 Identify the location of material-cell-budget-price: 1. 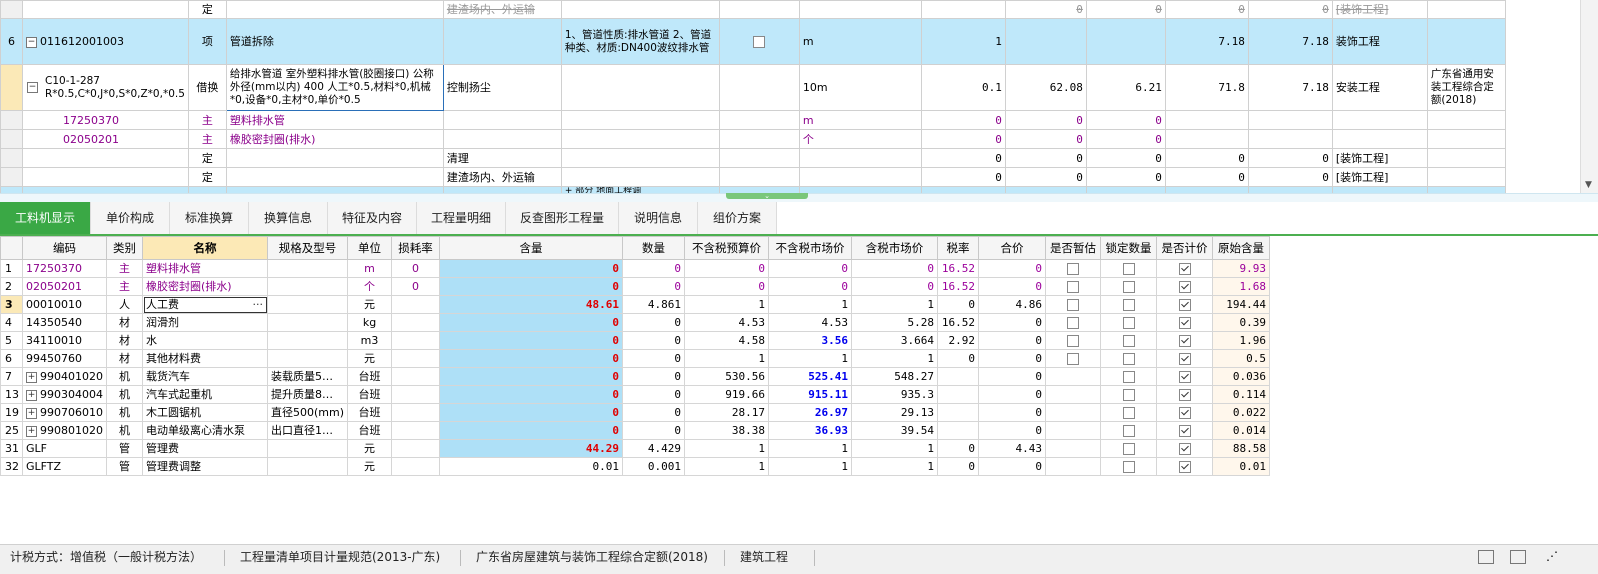
(727, 304).